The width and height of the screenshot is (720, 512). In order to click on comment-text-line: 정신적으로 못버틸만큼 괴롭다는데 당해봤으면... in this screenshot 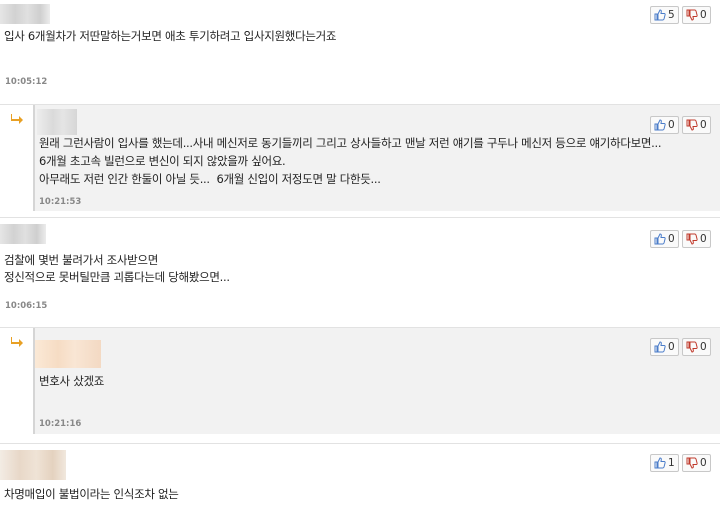, I will do `click(117, 277)`.